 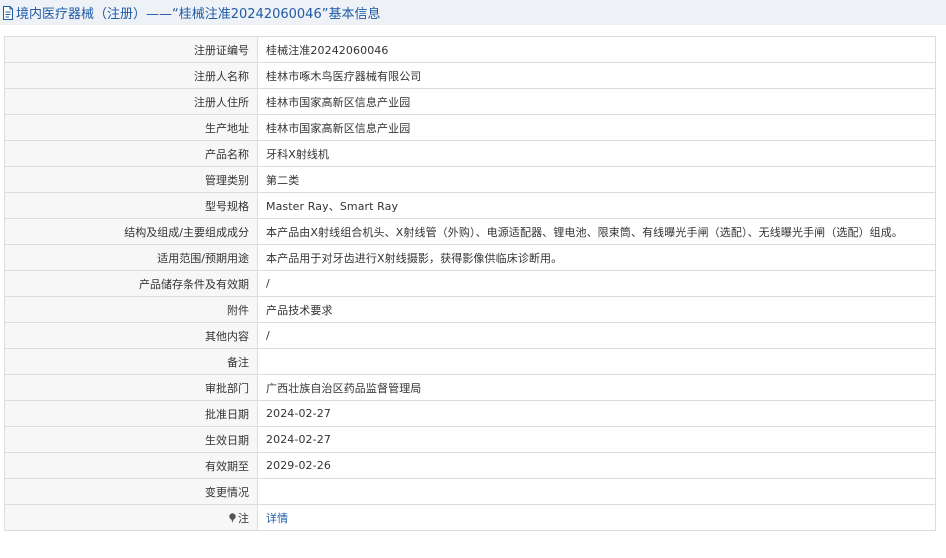 I want to click on table-row: 注册证编号 桂械注准20242060046, so click(x=470, y=49).